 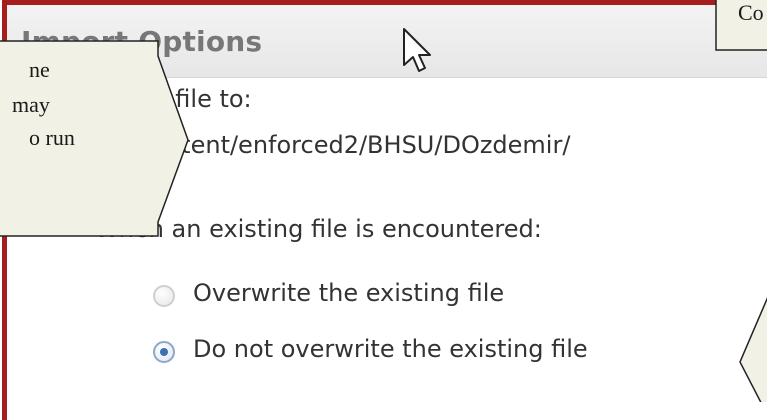 I want to click on mouse-pointer-icon, so click(x=417, y=50).